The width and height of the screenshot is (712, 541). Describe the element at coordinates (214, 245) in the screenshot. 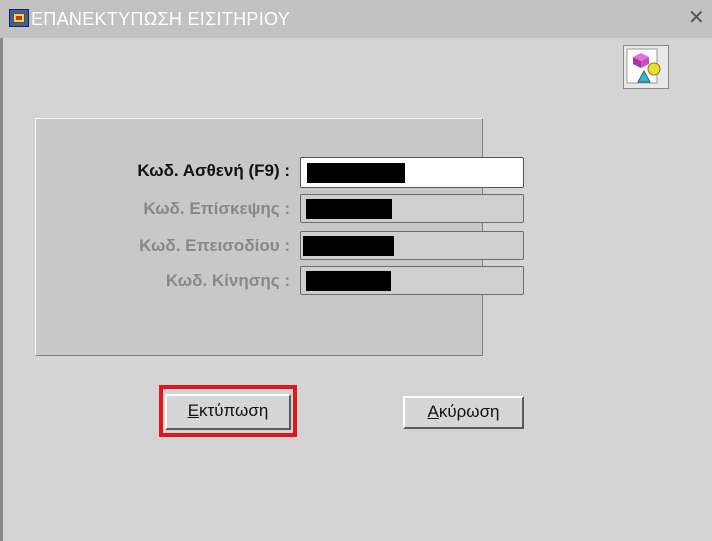

I see `episode-code-label: Κωδ. Επεισοδίου :` at that location.